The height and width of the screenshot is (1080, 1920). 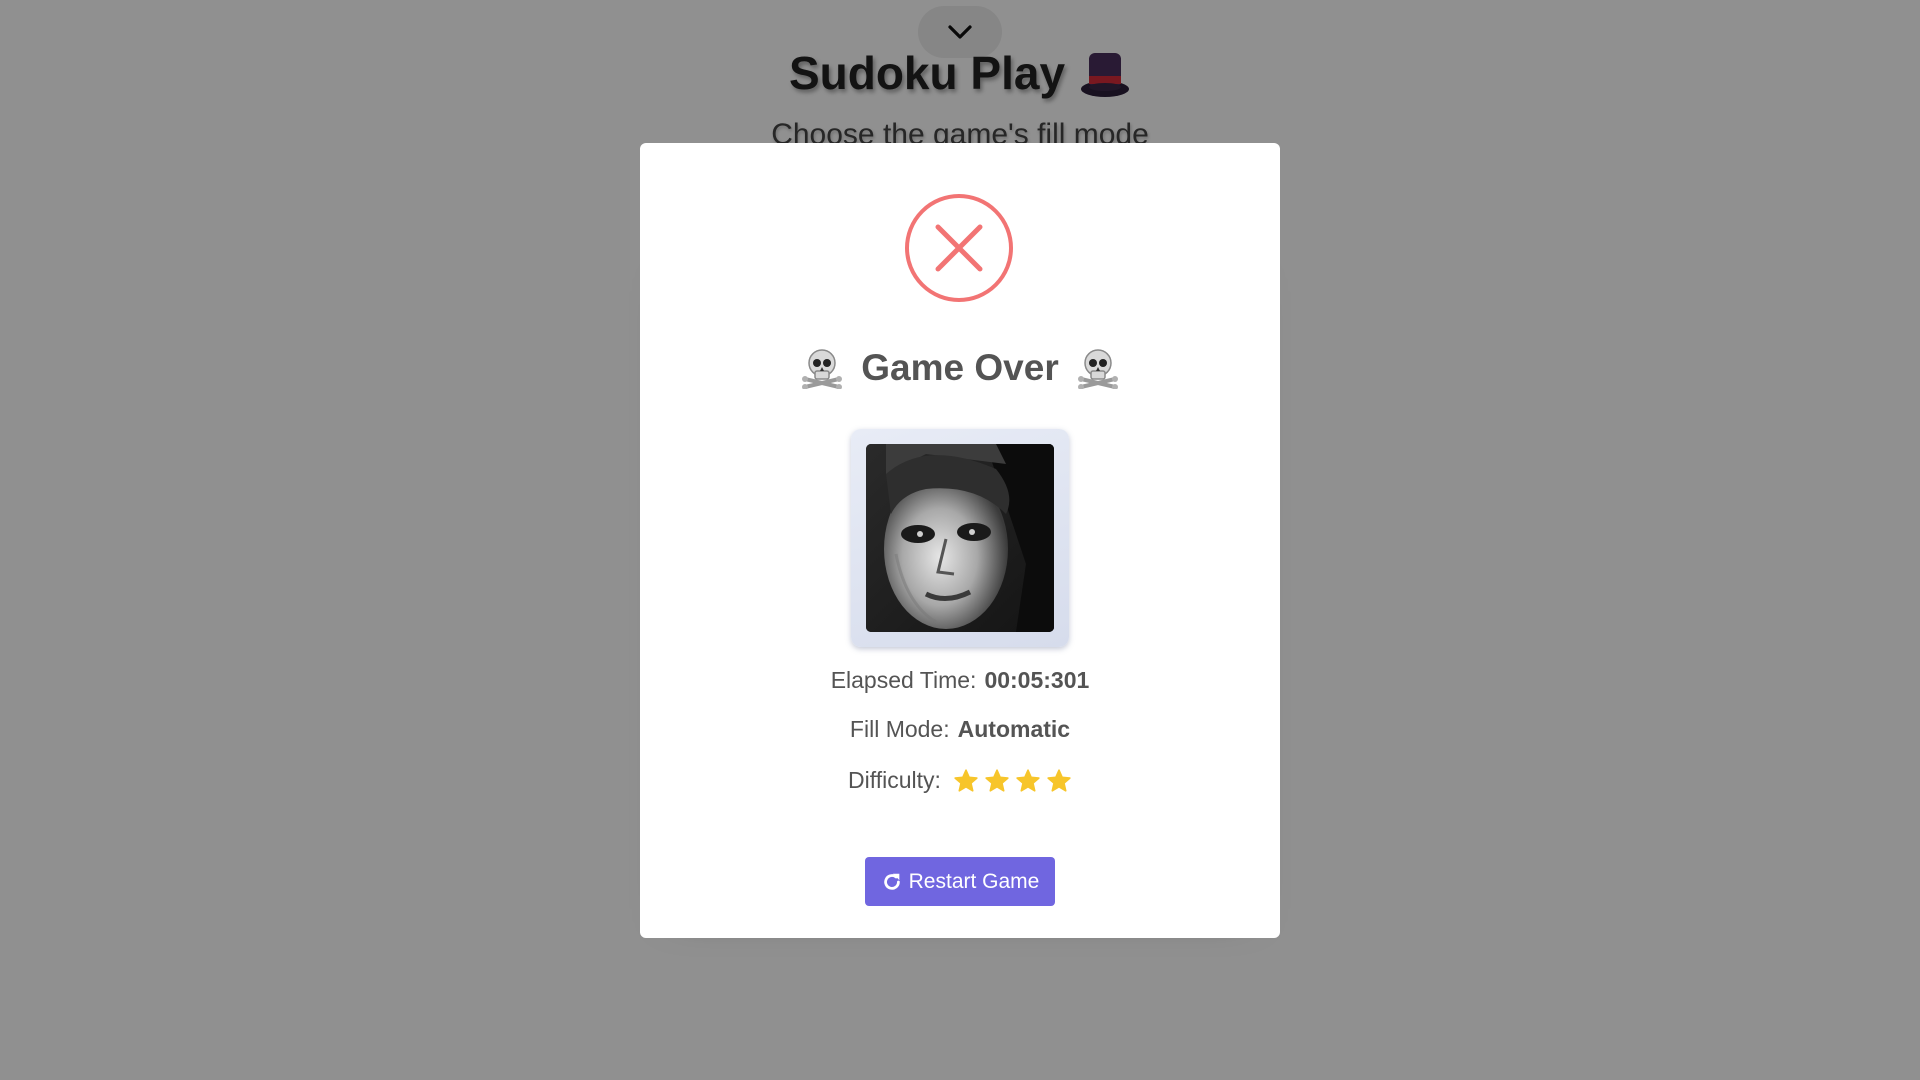 What do you see at coordinates (903, 680) in the screenshot?
I see `elapsed-time-label: Elapsed Time:` at bounding box center [903, 680].